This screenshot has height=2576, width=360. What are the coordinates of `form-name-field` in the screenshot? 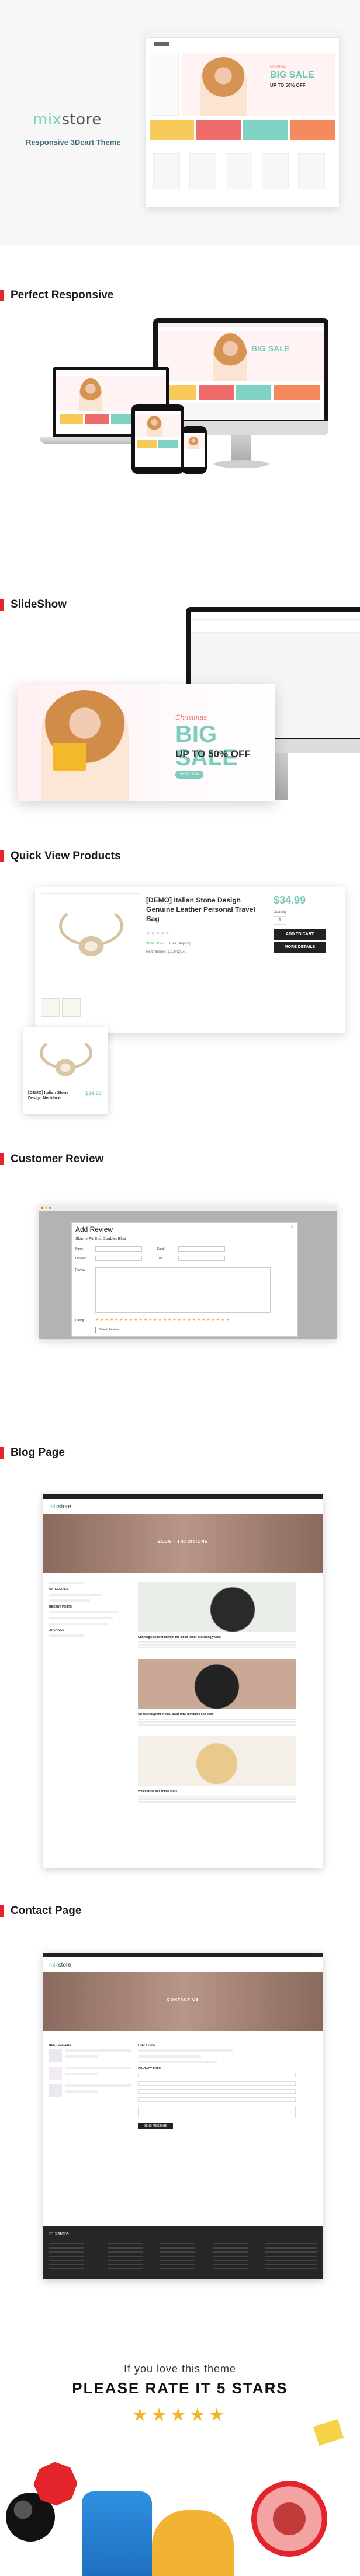 It's located at (217, 2084).